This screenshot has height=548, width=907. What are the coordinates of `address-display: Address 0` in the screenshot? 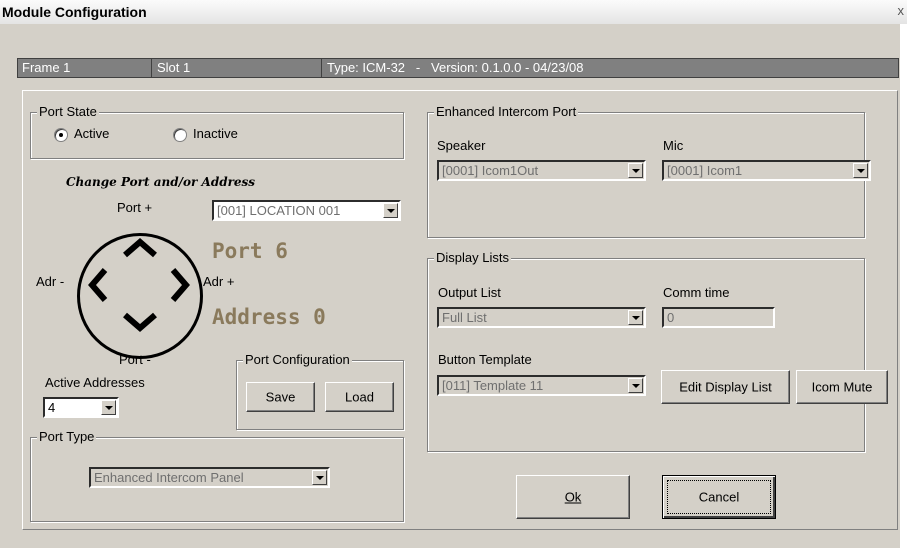 It's located at (269, 317).